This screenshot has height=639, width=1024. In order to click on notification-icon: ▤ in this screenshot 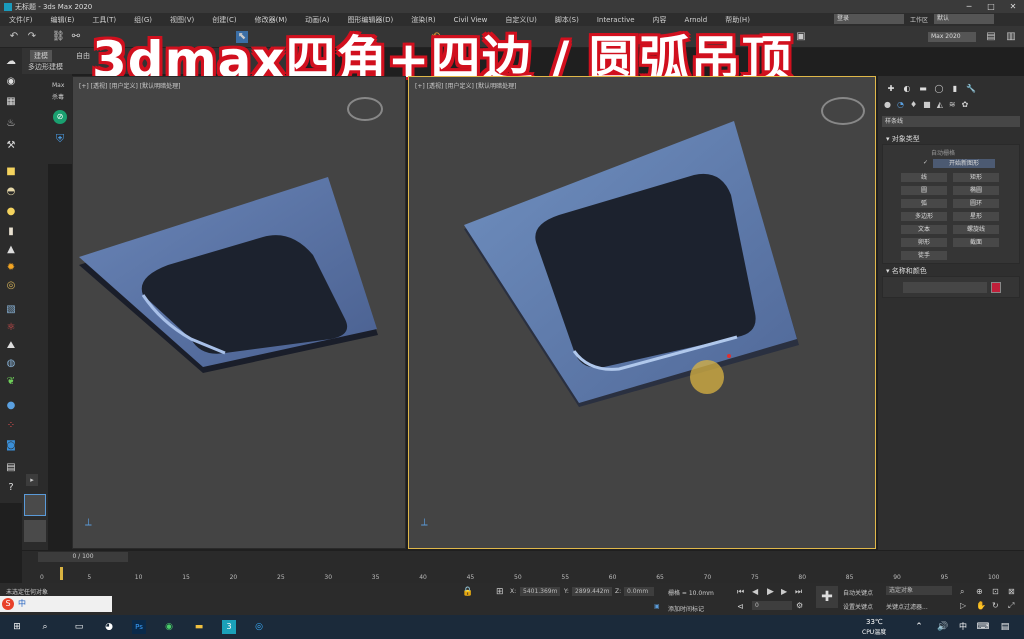, I will do `click(1005, 627)`.